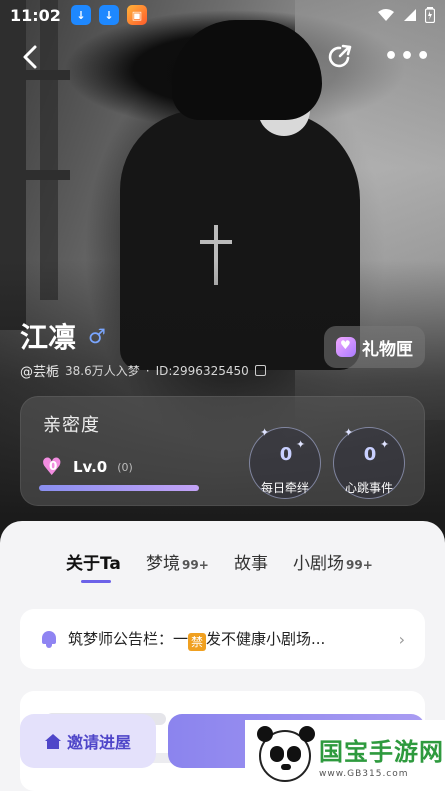 Image resolution: width=445 pixels, height=791 pixels. I want to click on character-meta-row: @芸栀 38.6万人入梦 · ID:2996325450, so click(143, 370).